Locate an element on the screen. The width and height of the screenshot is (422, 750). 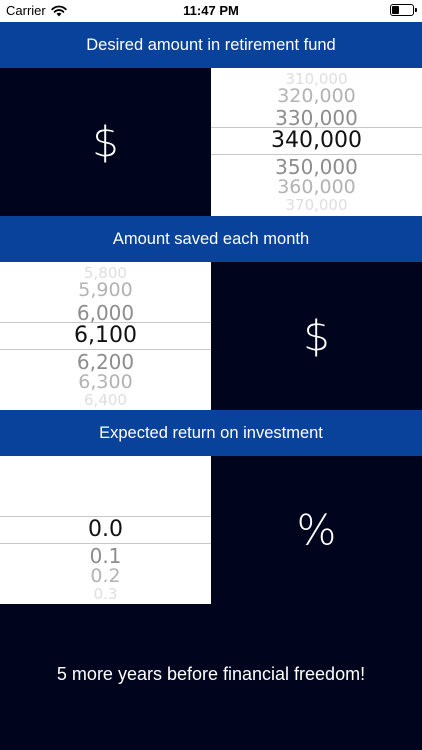
picker-selected-value: 0.0 is located at coordinates (105, 529).